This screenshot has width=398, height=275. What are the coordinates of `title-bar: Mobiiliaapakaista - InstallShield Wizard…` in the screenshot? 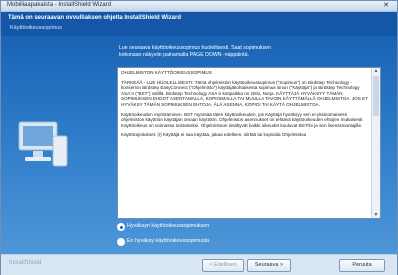 It's located at (199, 6).